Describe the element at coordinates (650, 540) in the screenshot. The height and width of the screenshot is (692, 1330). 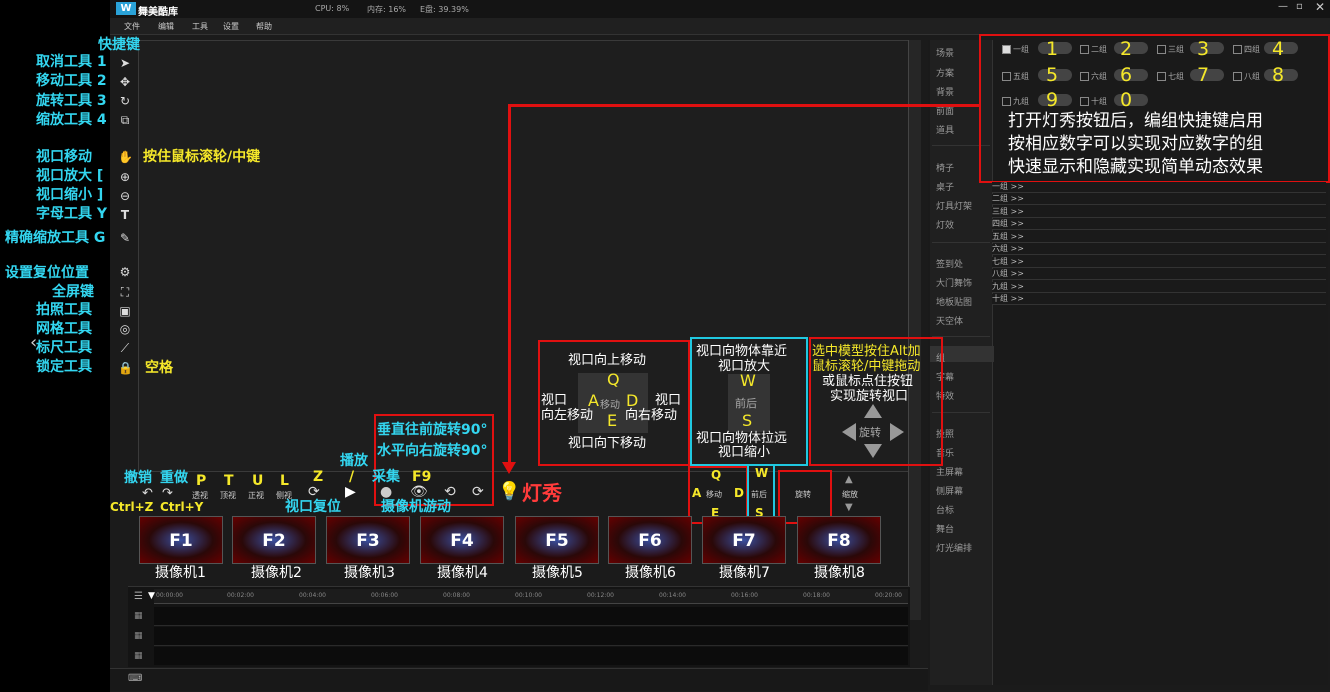
I see `camera-thumb-6: F6` at that location.